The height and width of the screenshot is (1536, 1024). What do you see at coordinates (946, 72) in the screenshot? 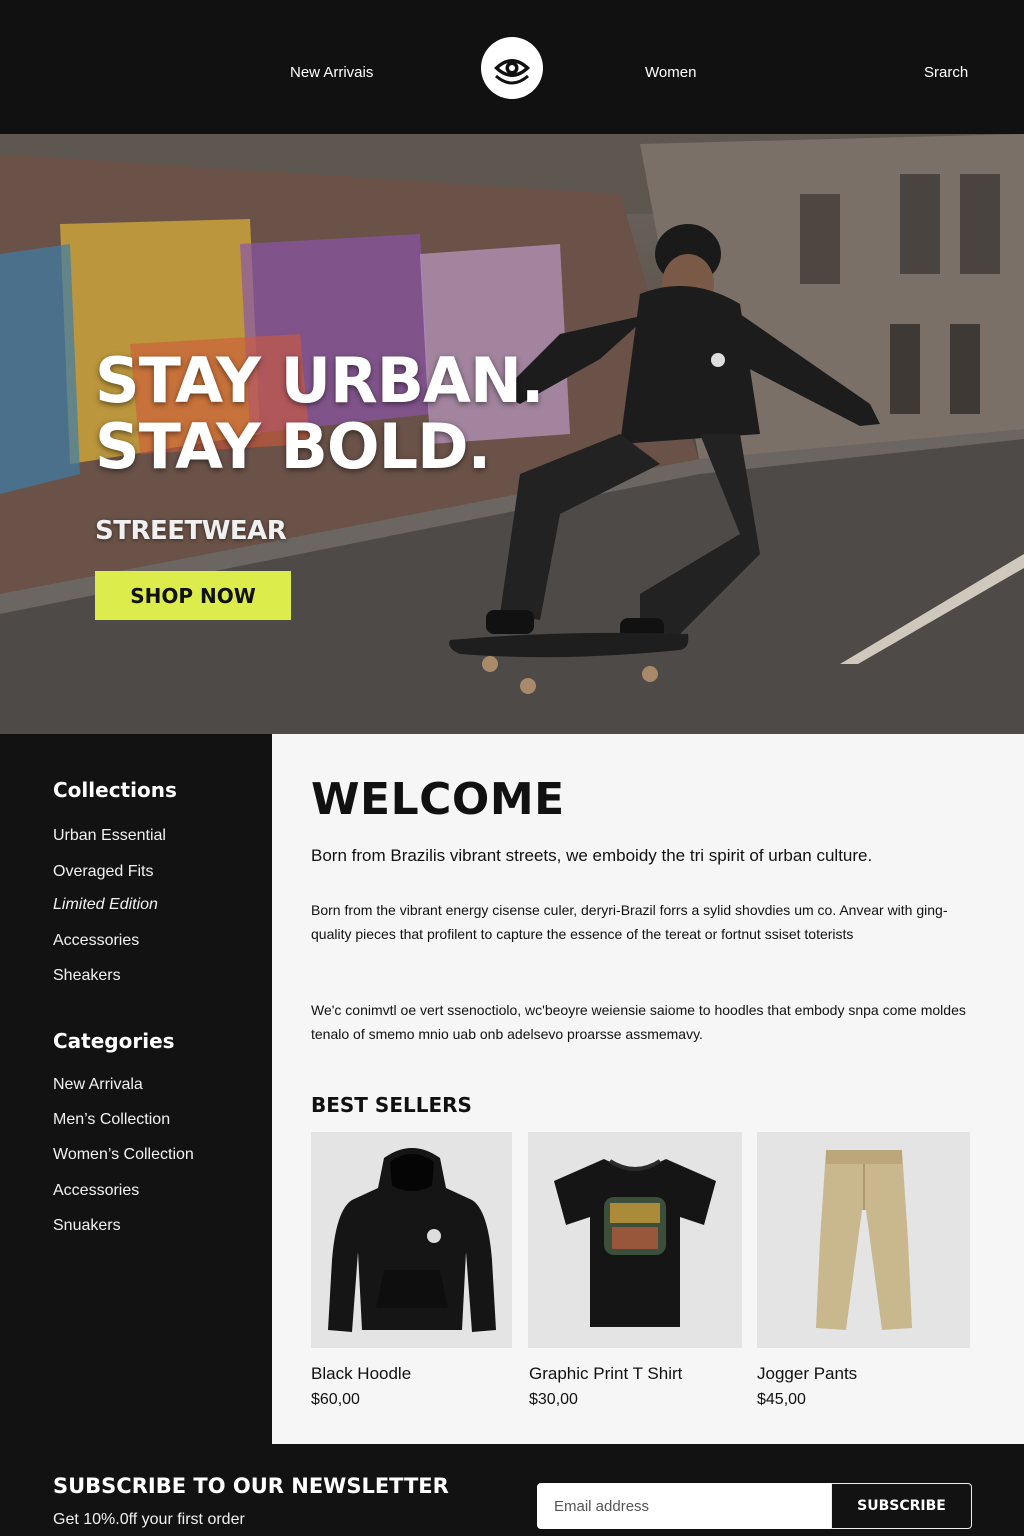
I see `nav-search: Srarch` at bounding box center [946, 72].